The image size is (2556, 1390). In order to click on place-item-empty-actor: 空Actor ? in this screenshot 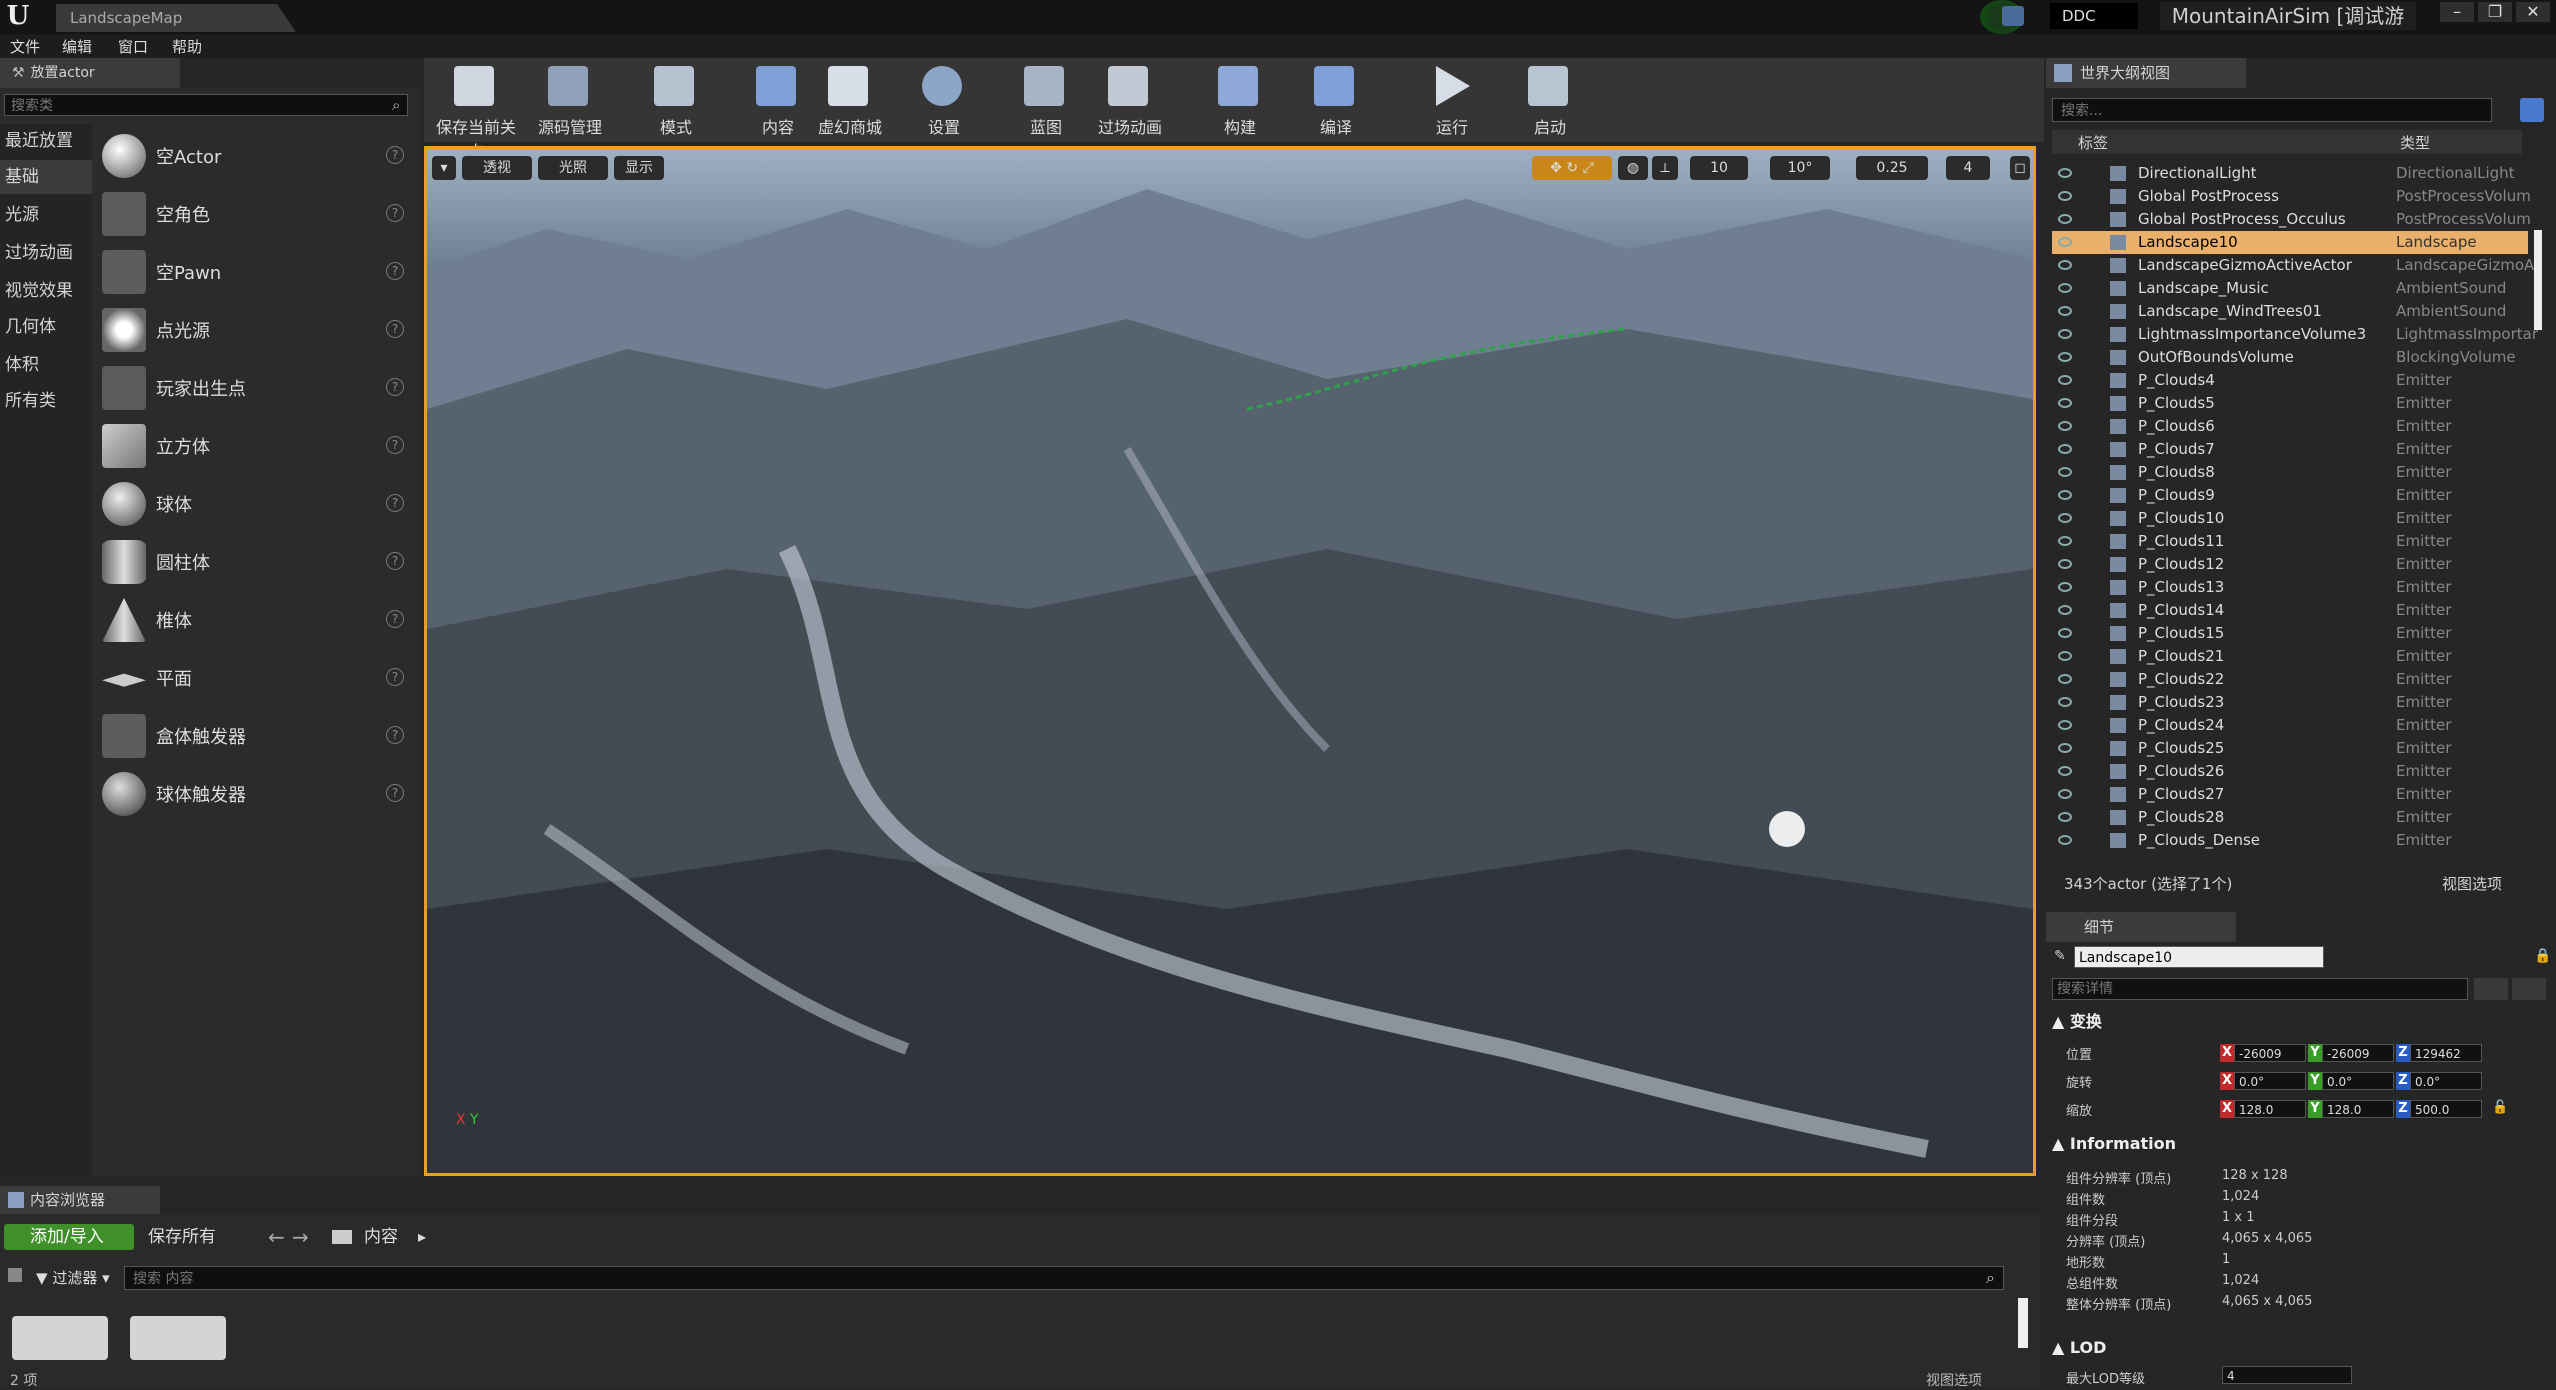, I will do `click(255, 155)`.